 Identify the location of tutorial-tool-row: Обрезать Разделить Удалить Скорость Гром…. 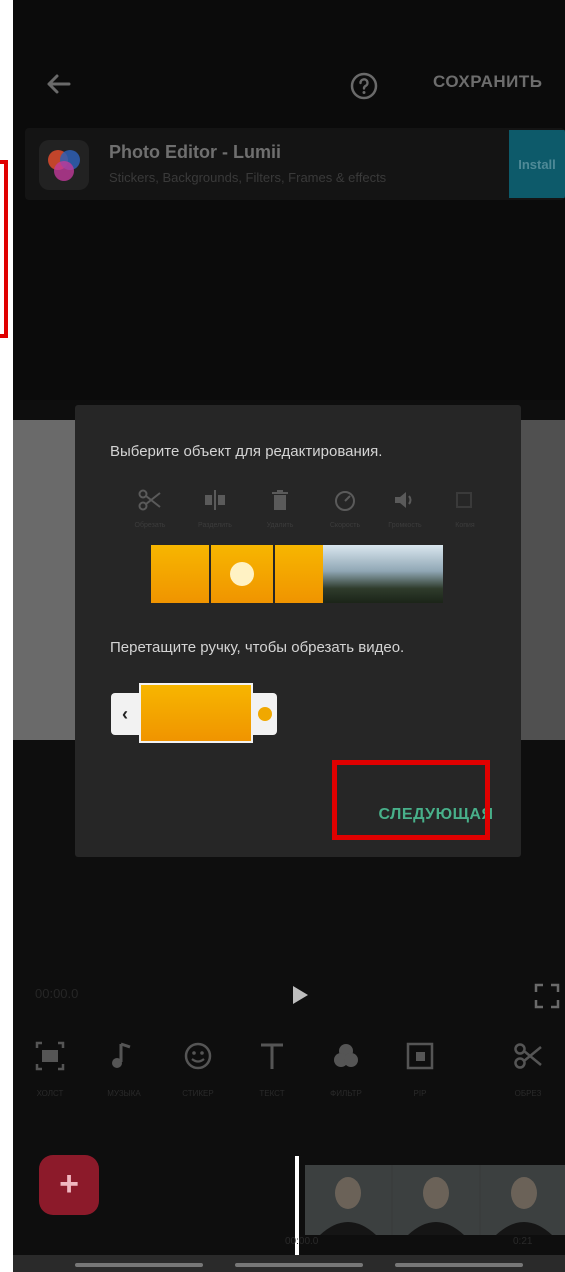
(310, 511).